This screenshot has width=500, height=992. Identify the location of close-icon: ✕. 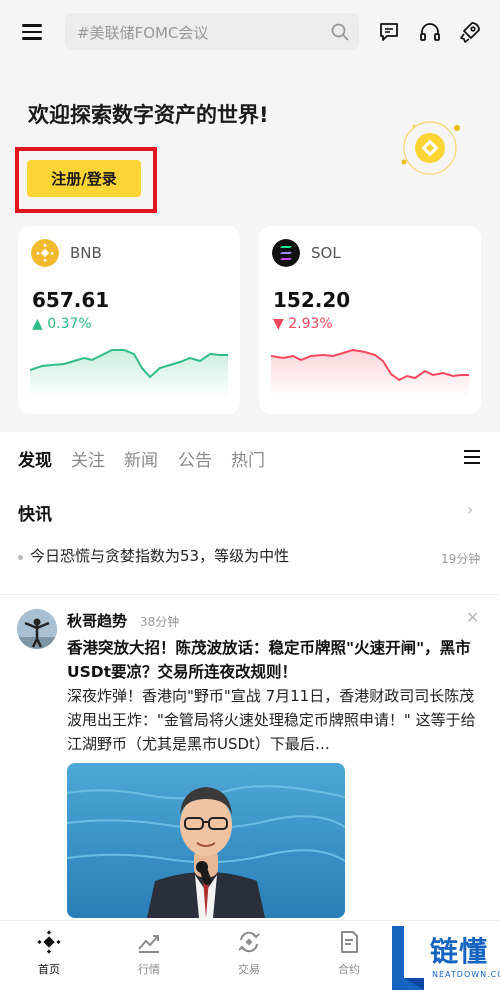
(472, 617).